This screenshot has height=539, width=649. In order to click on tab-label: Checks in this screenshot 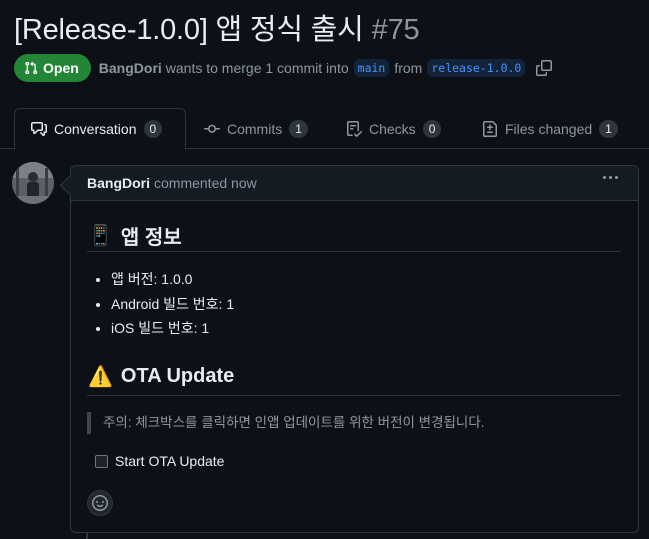, I will do `click(392, 128)`.